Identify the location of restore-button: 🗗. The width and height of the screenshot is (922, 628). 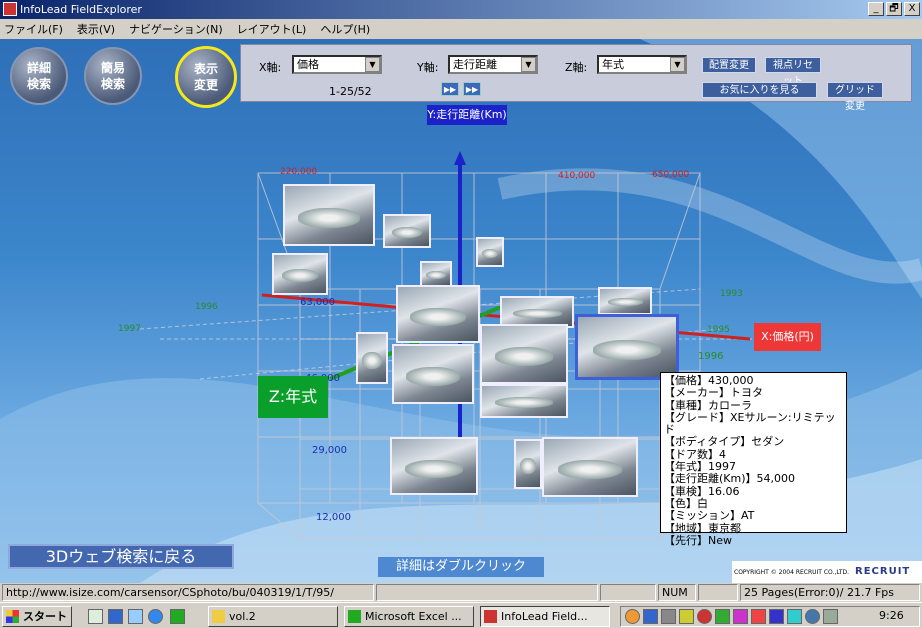
(894, 9).